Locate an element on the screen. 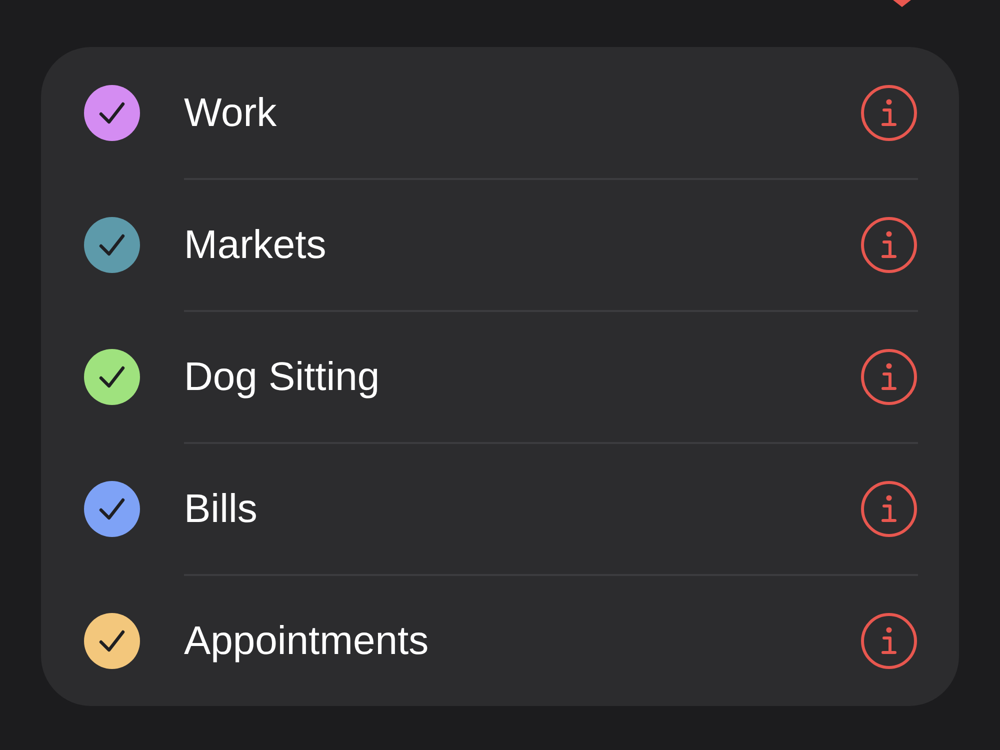 This screenshot has width=1000, height=750. list-name: Dog Sitting is located at coordinates (282, 377).